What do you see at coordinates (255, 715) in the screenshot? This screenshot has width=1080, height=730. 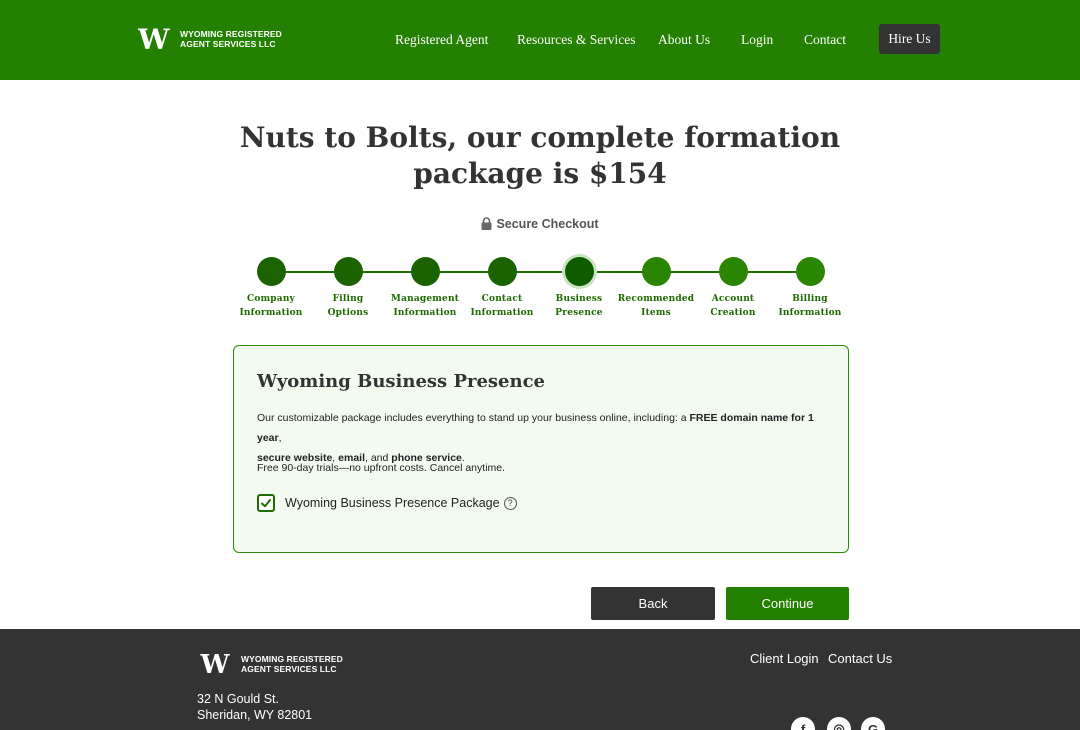 I see `address-line-2: Sheridan, WY 82801` at bounding box center [255, 715].